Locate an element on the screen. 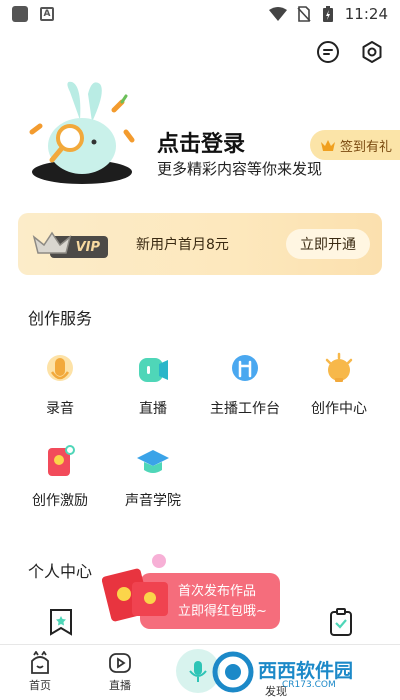 Image resolution: width=400 pixels, height=700 pixels. create-section-title: 创作服务 is located at coordinates (60, 318).